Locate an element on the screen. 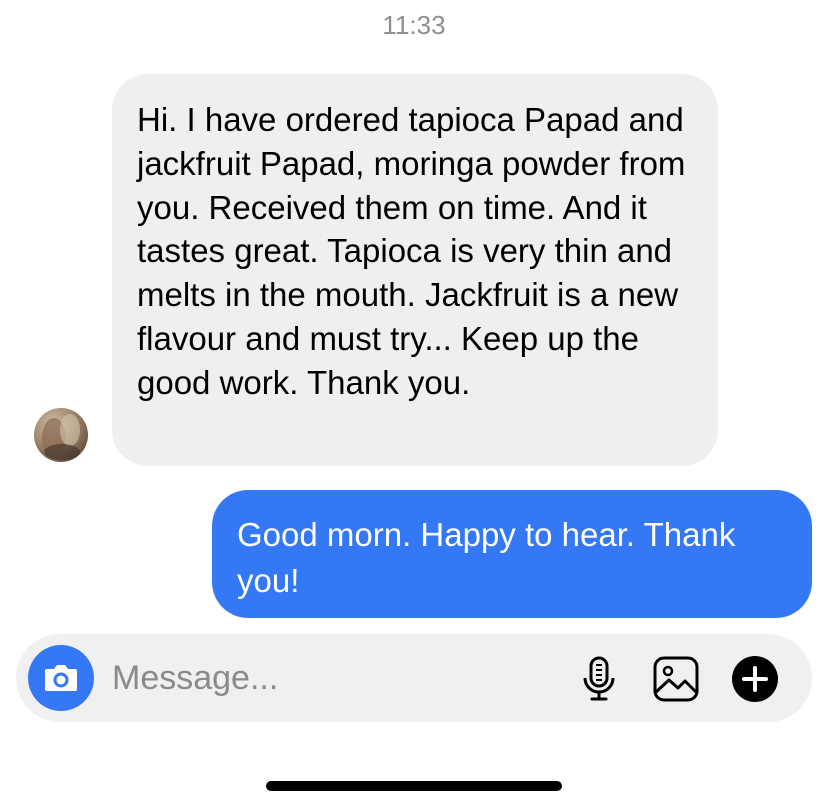 This screenshot has height=806, width=828. outgoing-message-bubble: Good morn. Happy to hear. Thank you! is located at coordinates (512, 554).